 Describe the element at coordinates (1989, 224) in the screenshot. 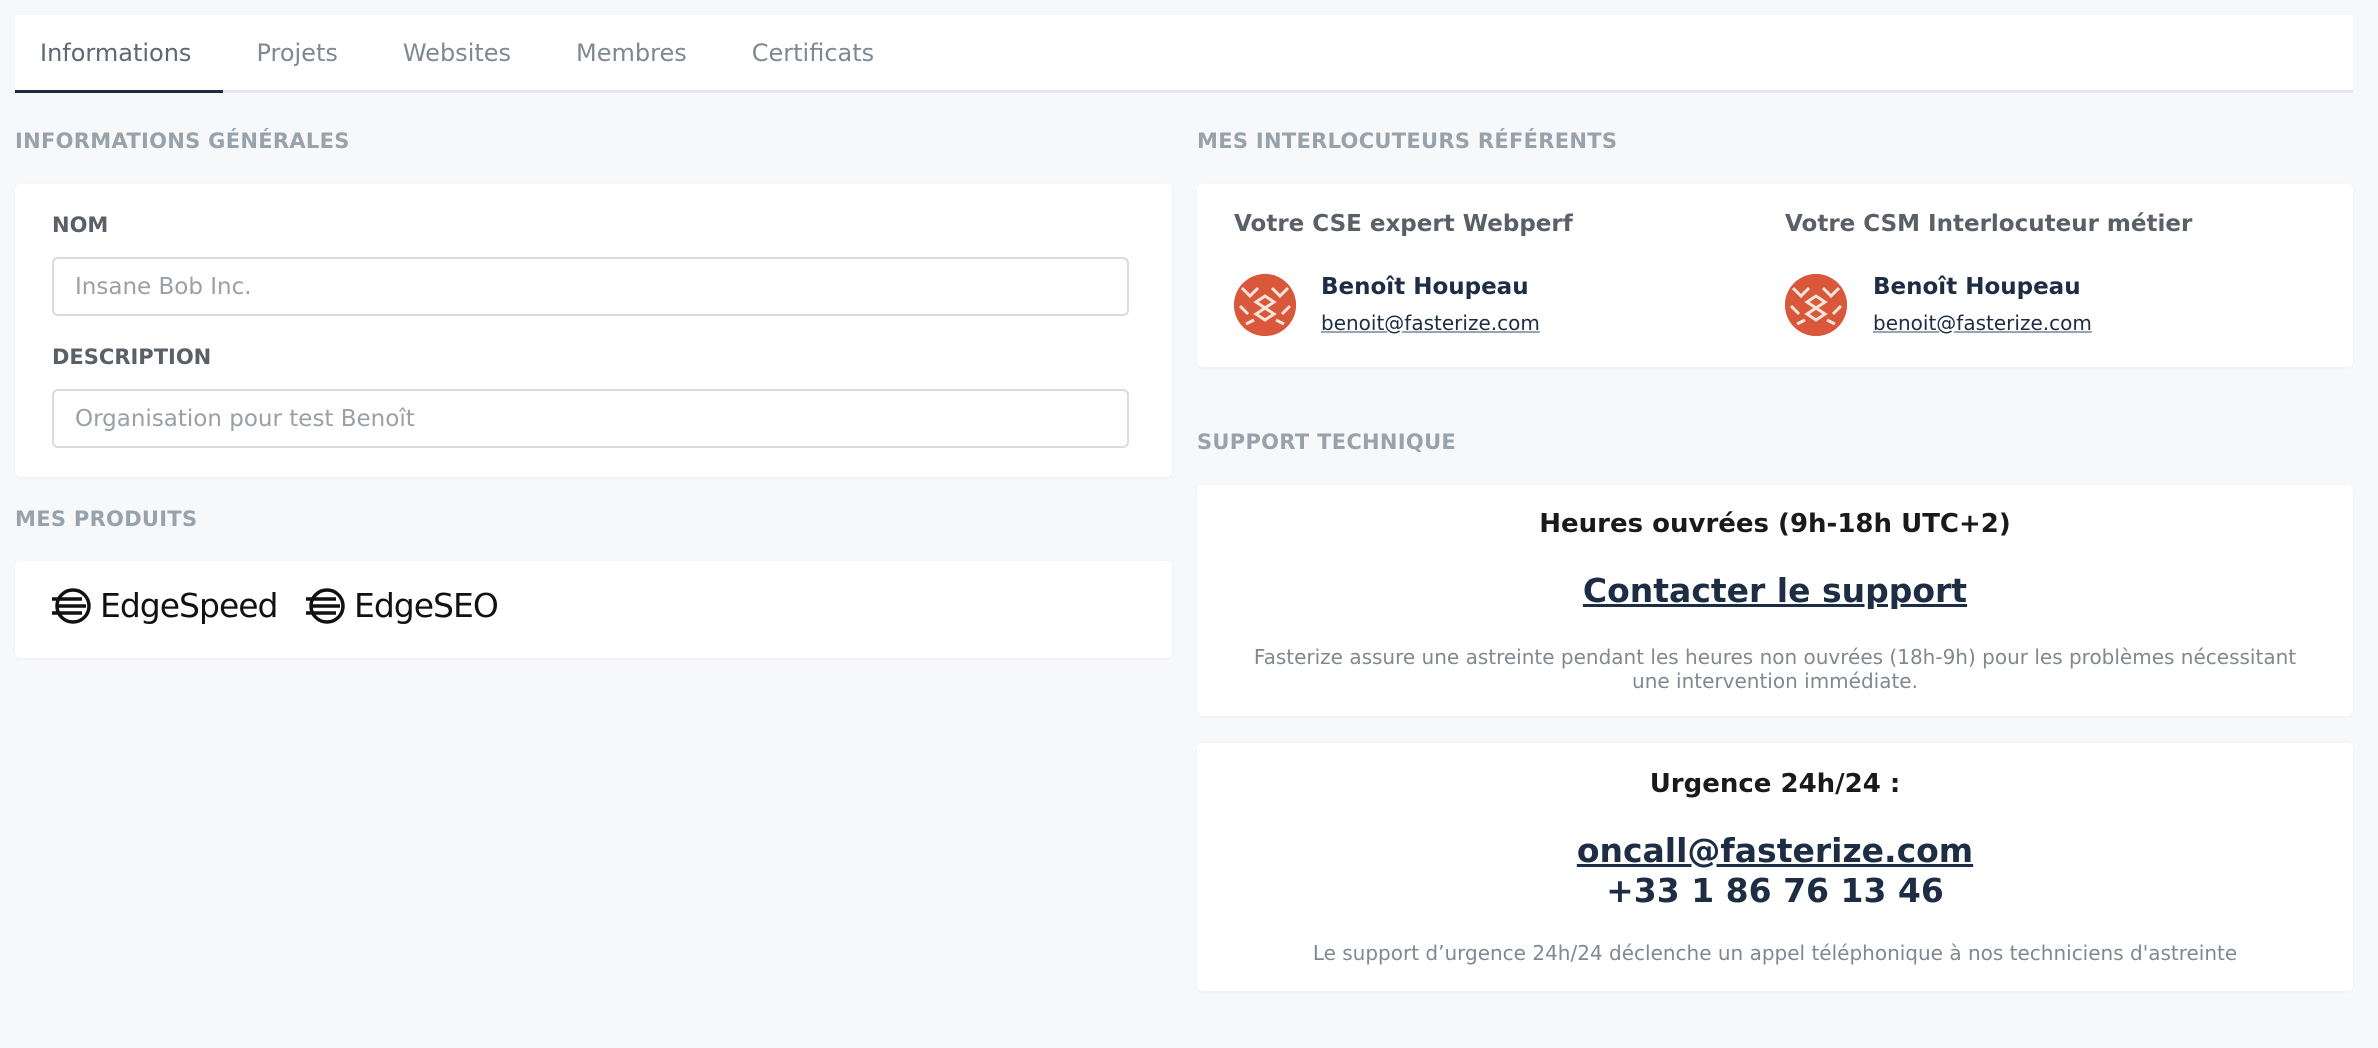

I see `contact-role-csm: Votre CSM Interlocuteur métier` at that location.